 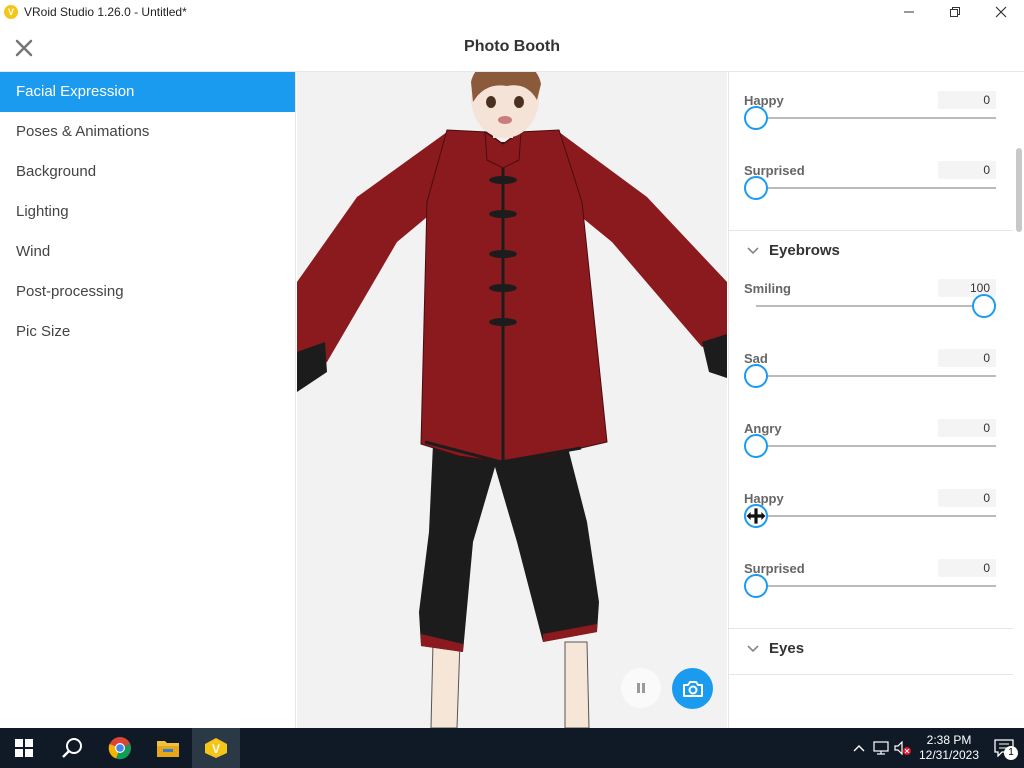 I want to click on show-hidden-icons-button, so click(x=859, y=748).